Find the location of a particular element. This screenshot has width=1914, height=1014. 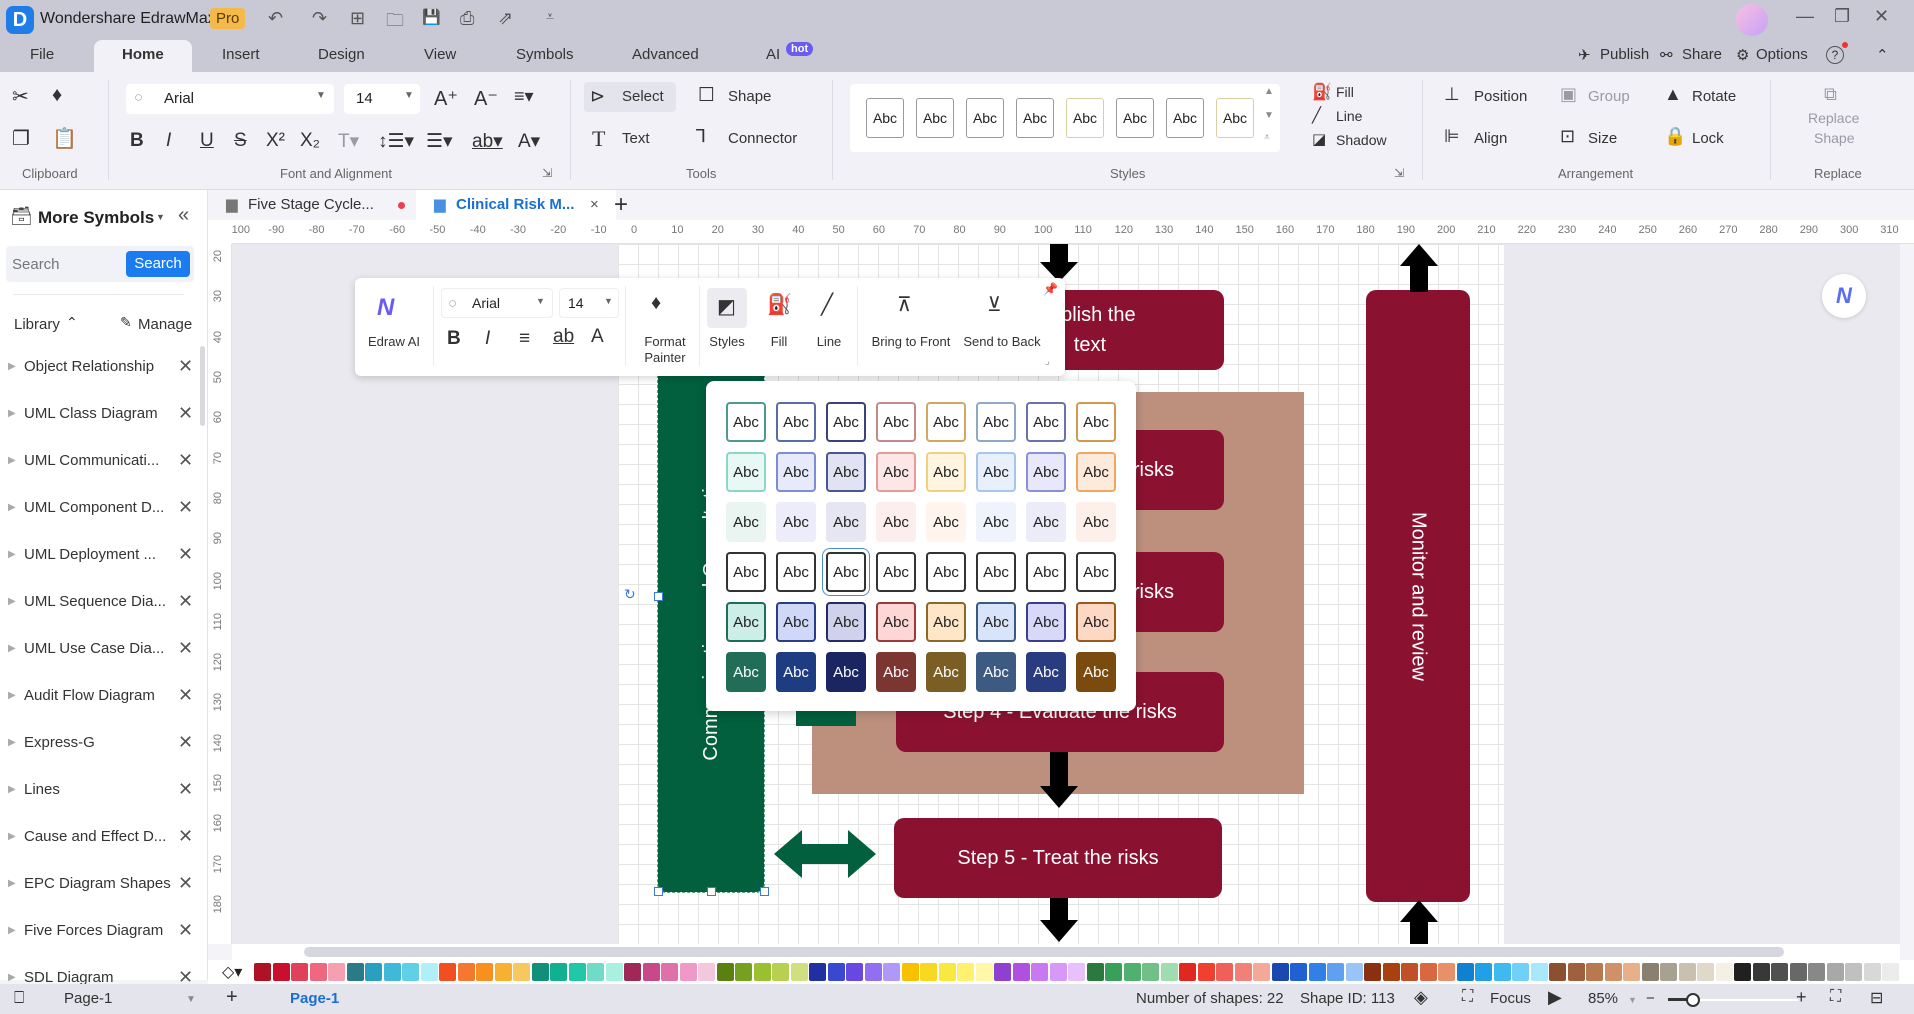

edraw-ai-float-button: N is located at coordinates (1844, 296).